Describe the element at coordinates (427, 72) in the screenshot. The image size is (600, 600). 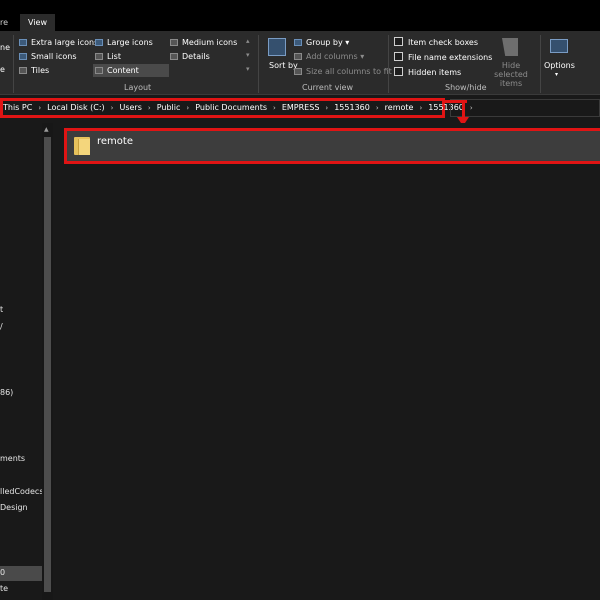
I see `hidden-items: Hidden items` at that location.